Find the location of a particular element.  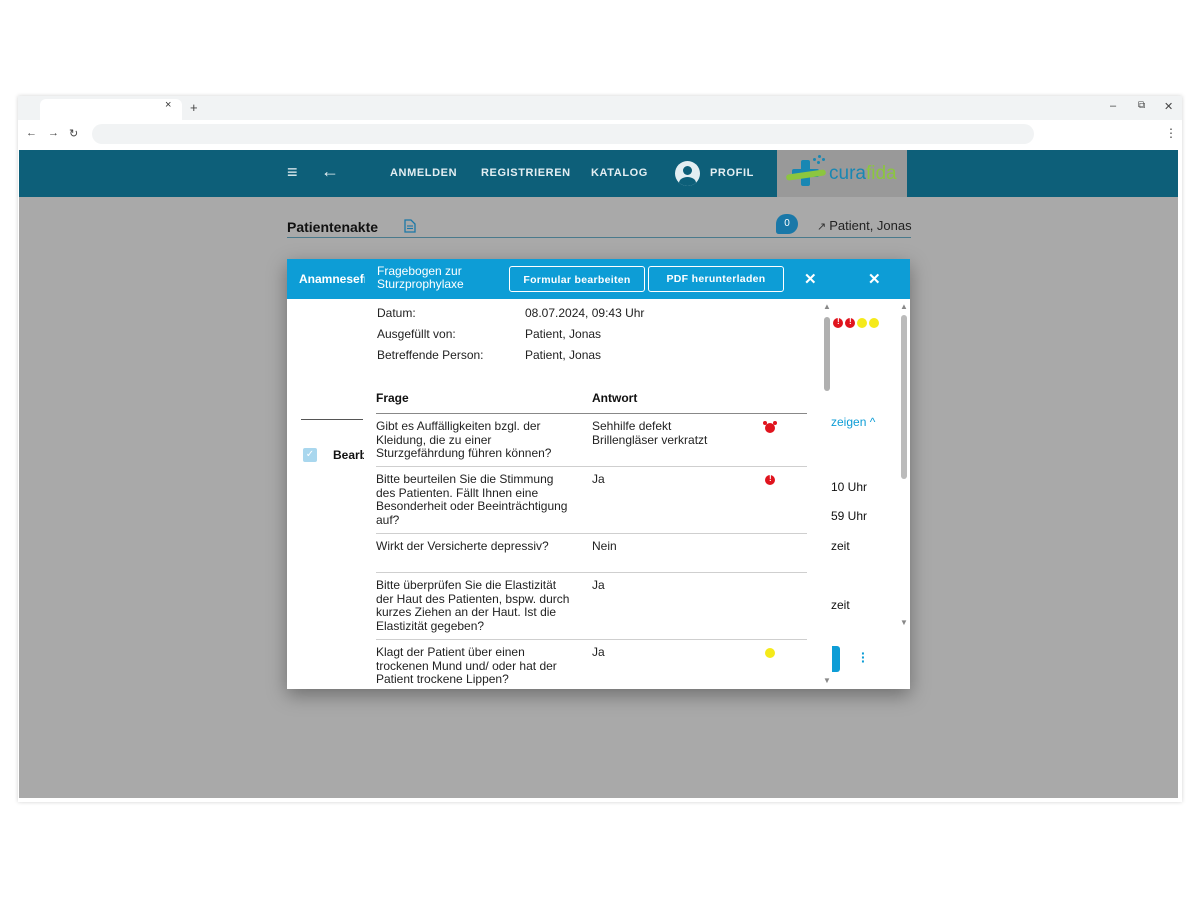

divider is located at coordinates (332, 419).